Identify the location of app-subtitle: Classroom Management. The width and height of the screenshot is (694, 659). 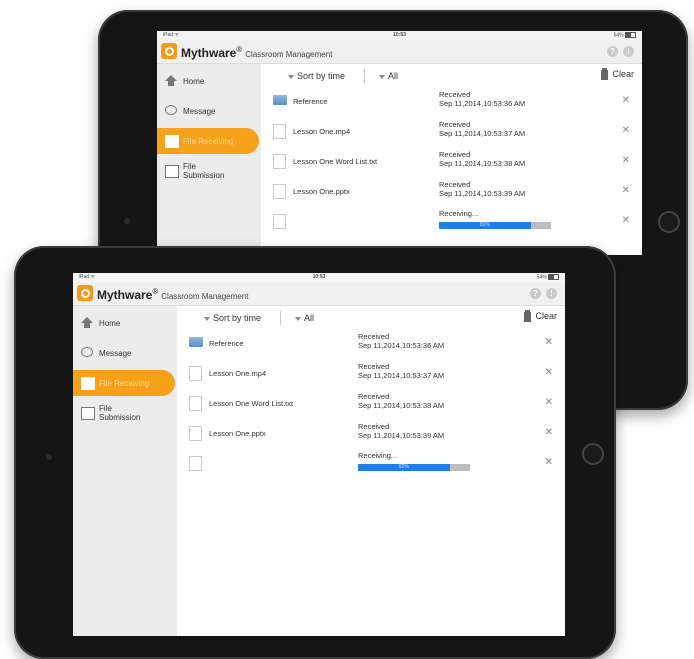
(205, 296).